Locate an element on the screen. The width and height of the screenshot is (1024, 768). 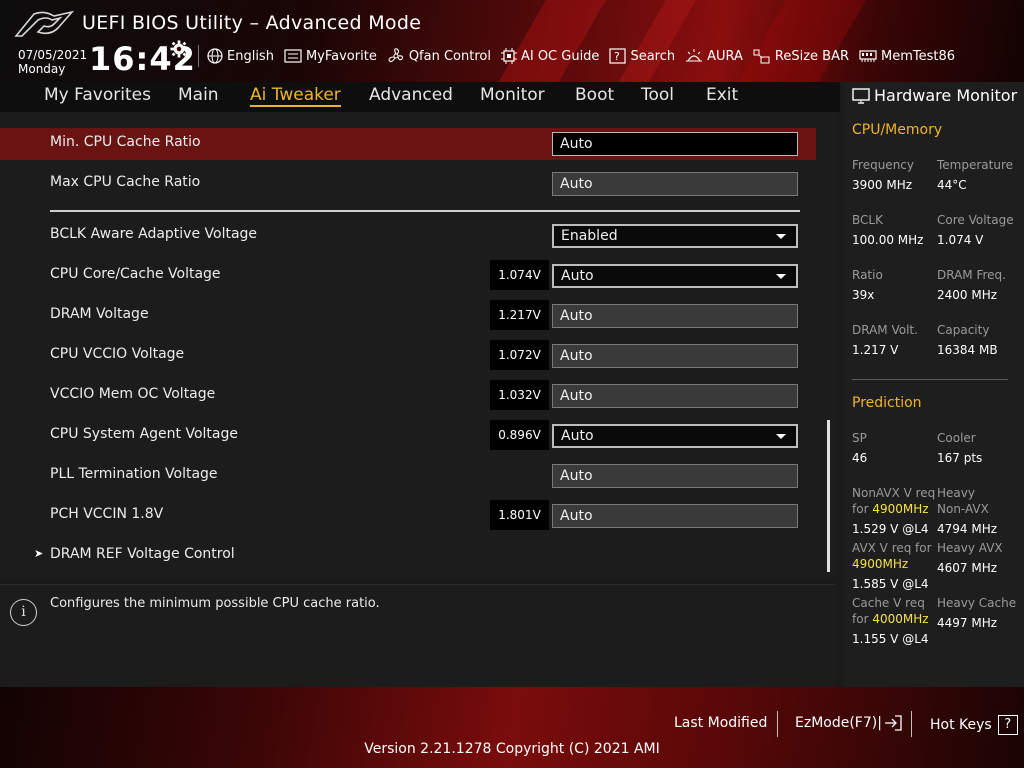
tab-boot: Boot is located at coordinates (594, 95).